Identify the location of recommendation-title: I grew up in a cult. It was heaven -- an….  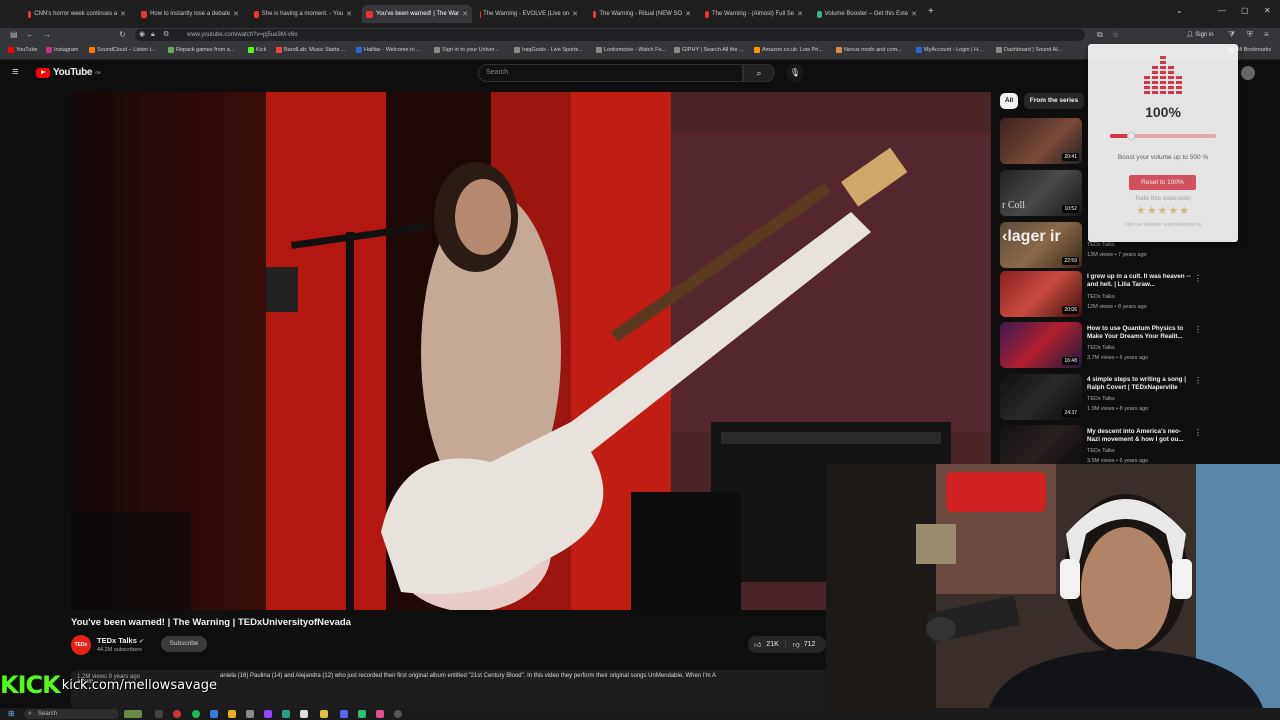
(1139, 281).